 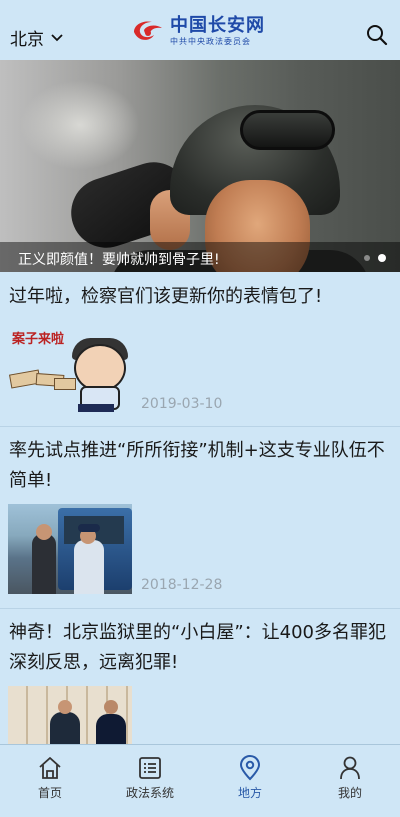 I want to click on article-title: 率先试点推进“所所衔接”机制+这支专业队伍不简单!, so click(x=197, y=466).